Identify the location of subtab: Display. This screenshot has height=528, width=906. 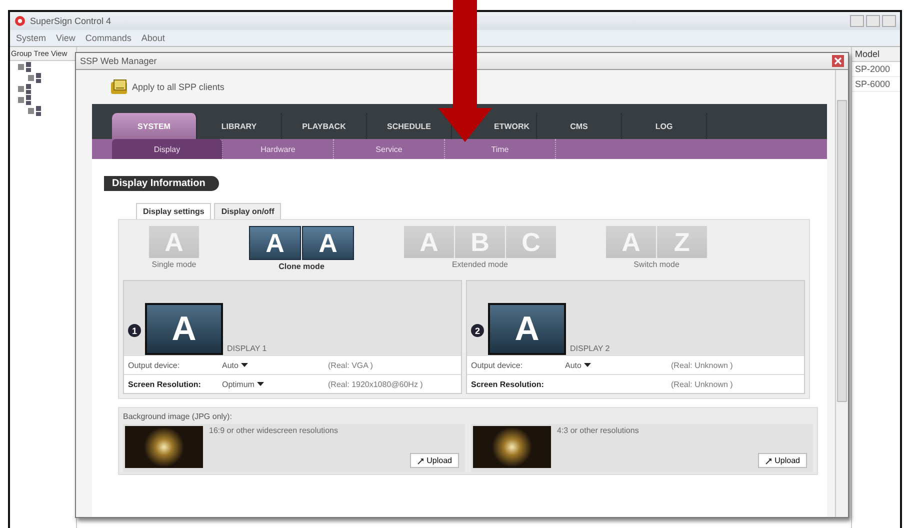
(167, 149).